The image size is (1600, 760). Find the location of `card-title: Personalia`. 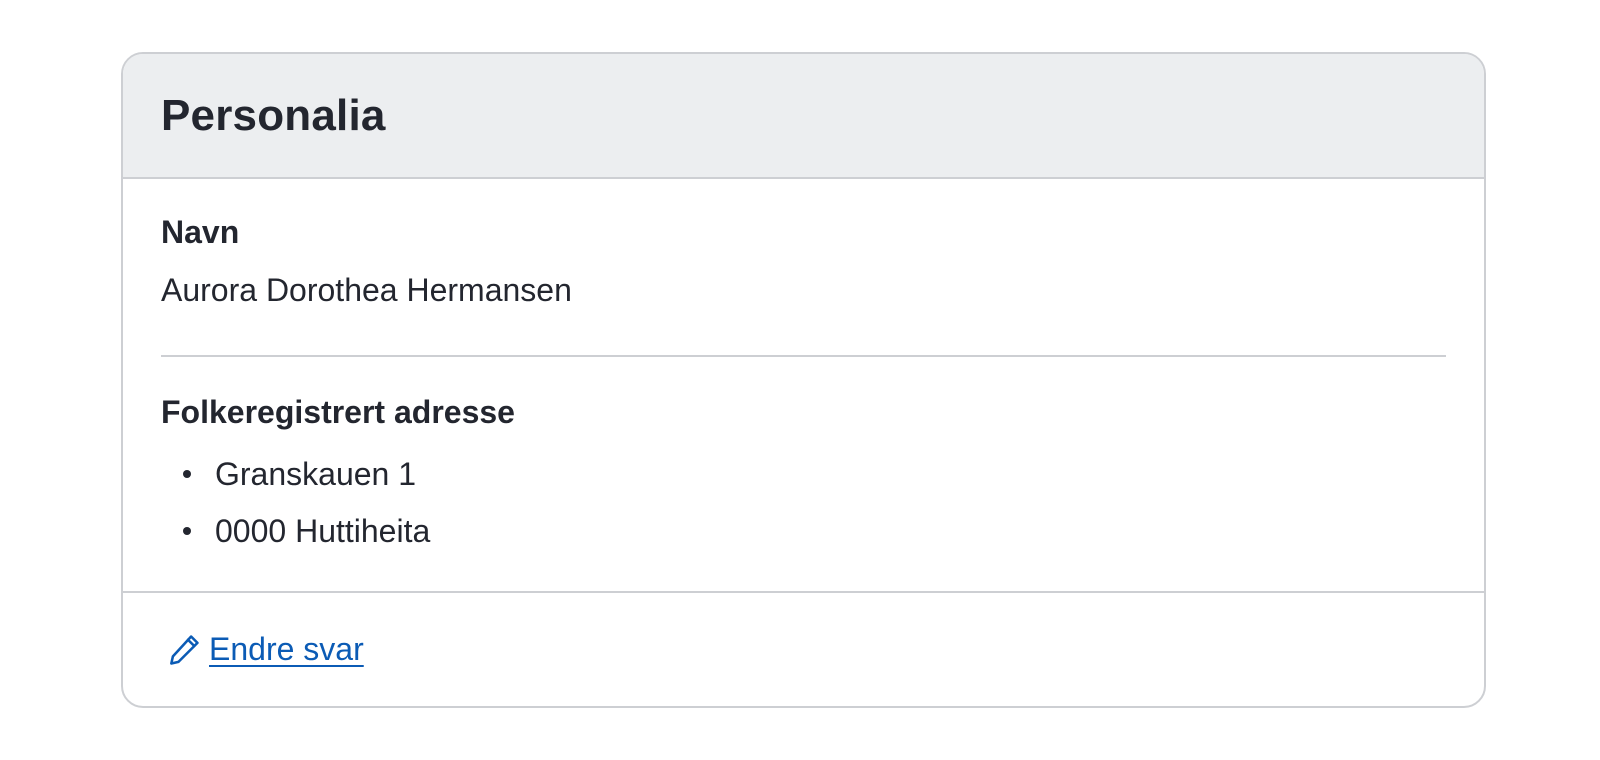

card-title: Personalia is located at coordinates (273, 115).